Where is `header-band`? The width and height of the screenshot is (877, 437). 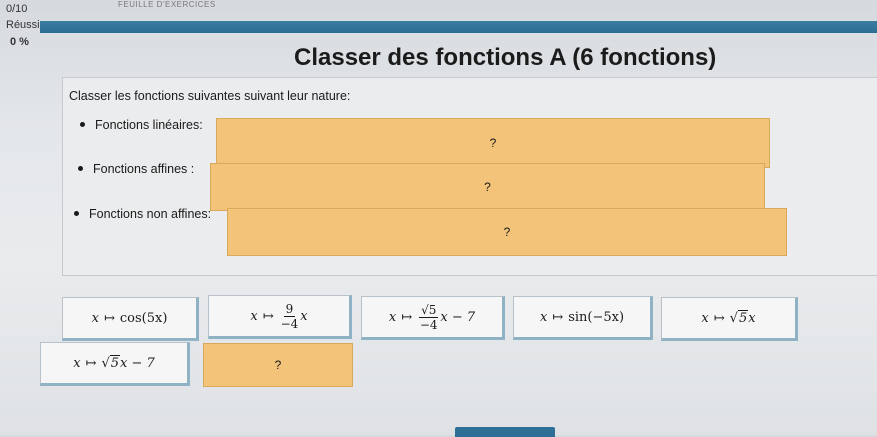 header-band is located at coordinates (458, 27).